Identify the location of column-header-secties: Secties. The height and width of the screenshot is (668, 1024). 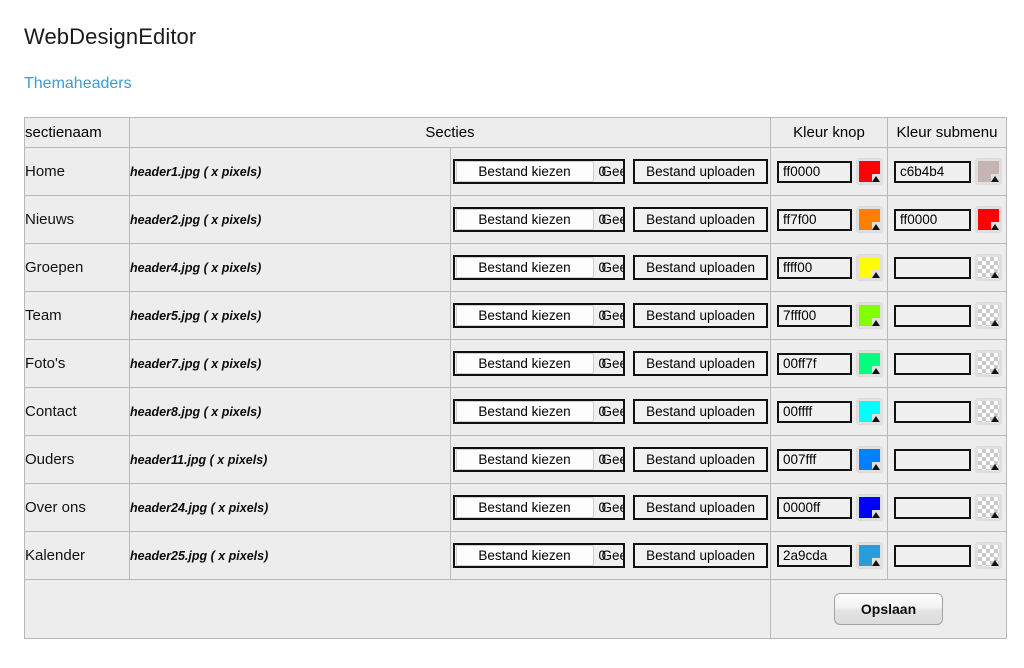
(450, 132).